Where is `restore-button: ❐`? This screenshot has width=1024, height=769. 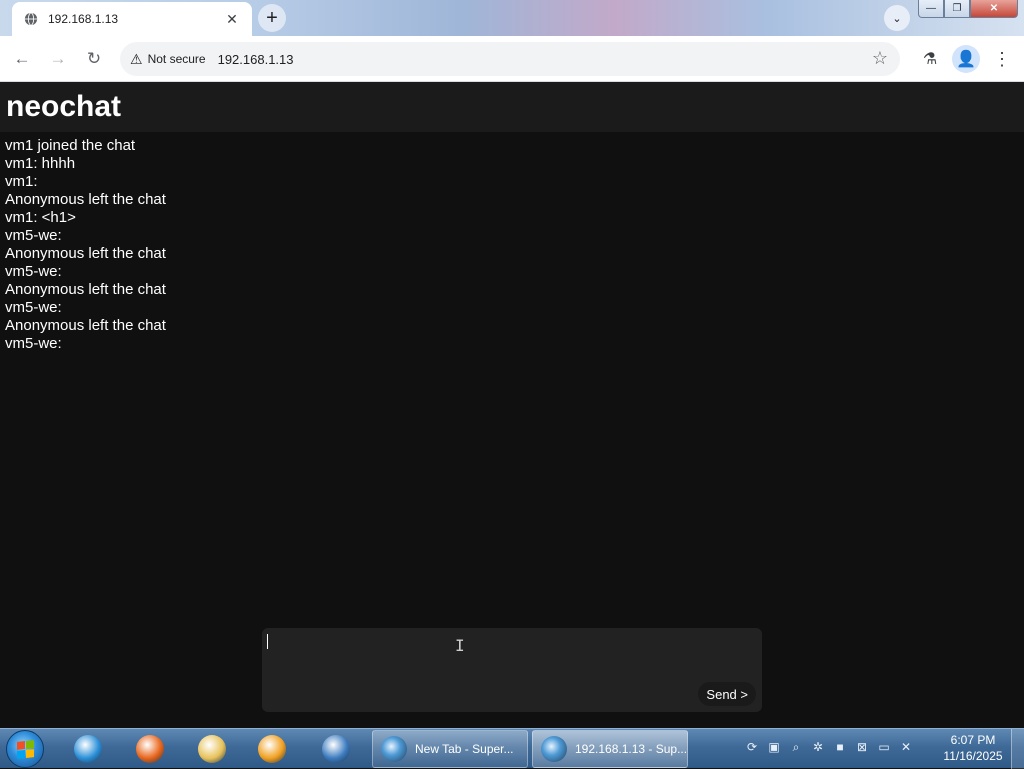
restore-button: ❐ is located at coordinates (957, 9).